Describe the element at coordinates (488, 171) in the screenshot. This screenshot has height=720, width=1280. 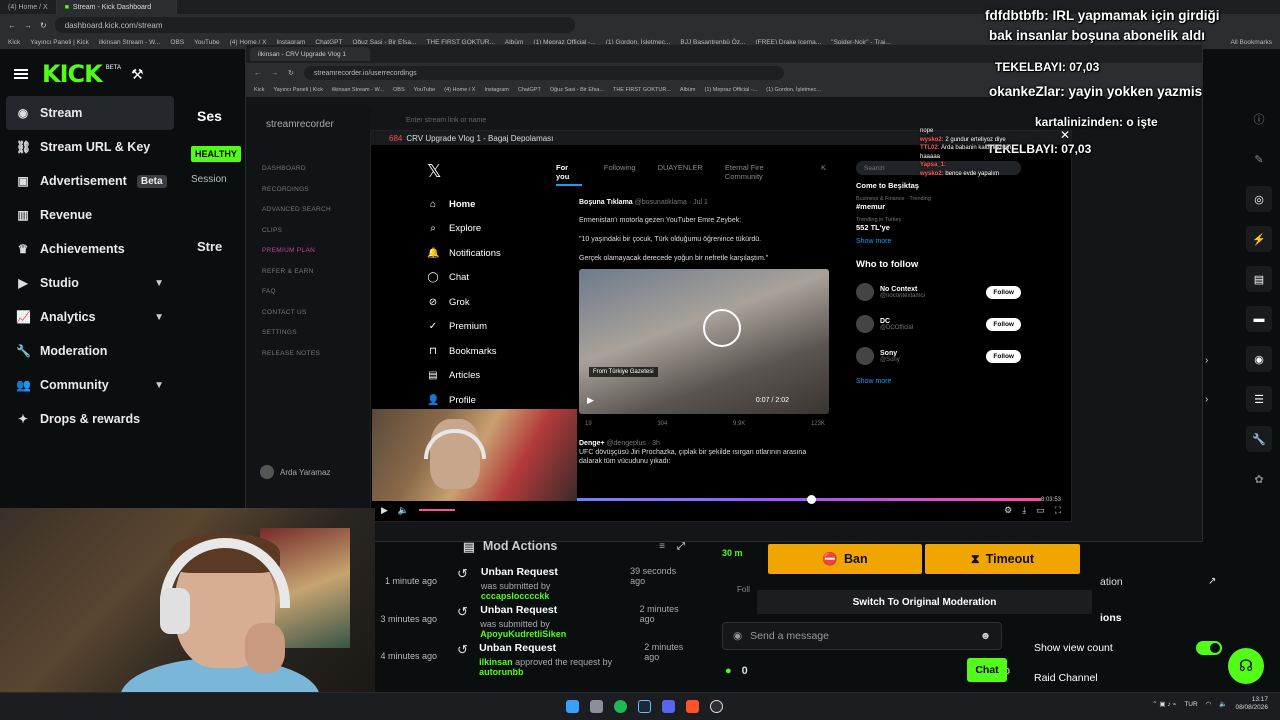
I see `x-logo-icon: 𝕏` at that location.